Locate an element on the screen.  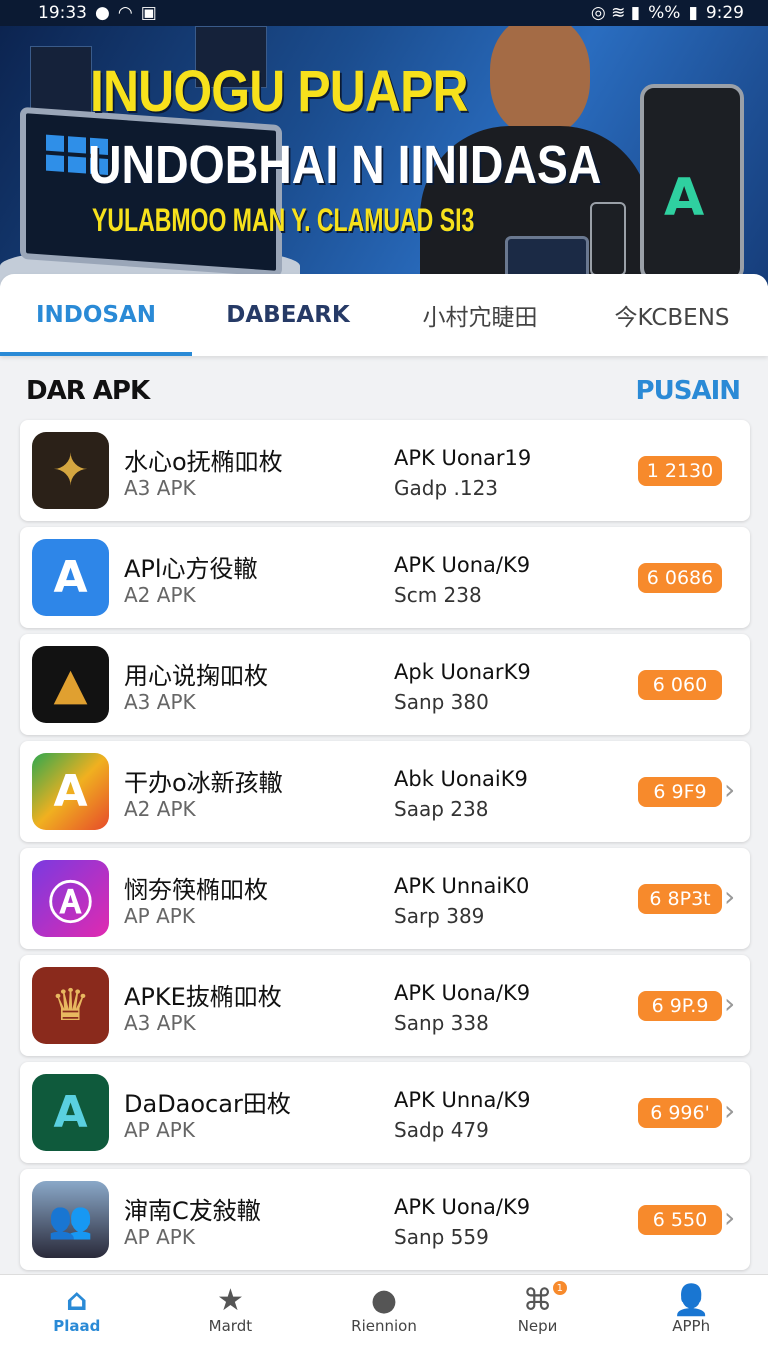
people-photo-icon: 👥 is located at coordinates (70, 1219).